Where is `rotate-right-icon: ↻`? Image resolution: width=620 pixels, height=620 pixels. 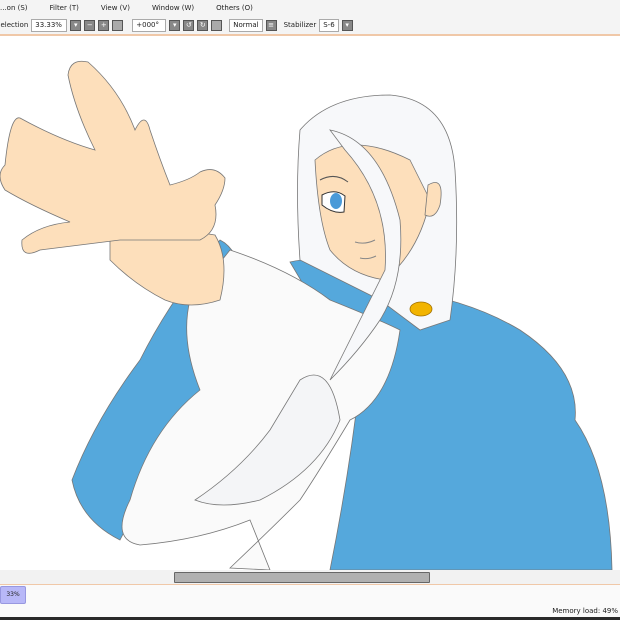
rotate-right-icon: ↻ is located at coordinates (203, 25).